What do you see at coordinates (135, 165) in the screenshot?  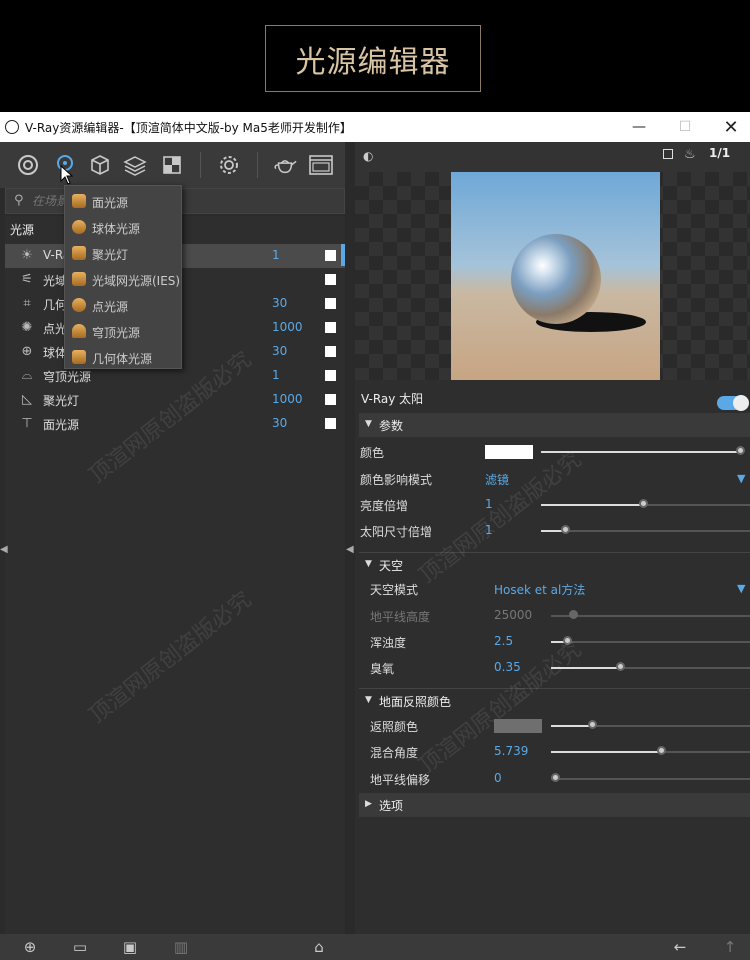 I see `layers-icon` at bounding box center [135, 165].